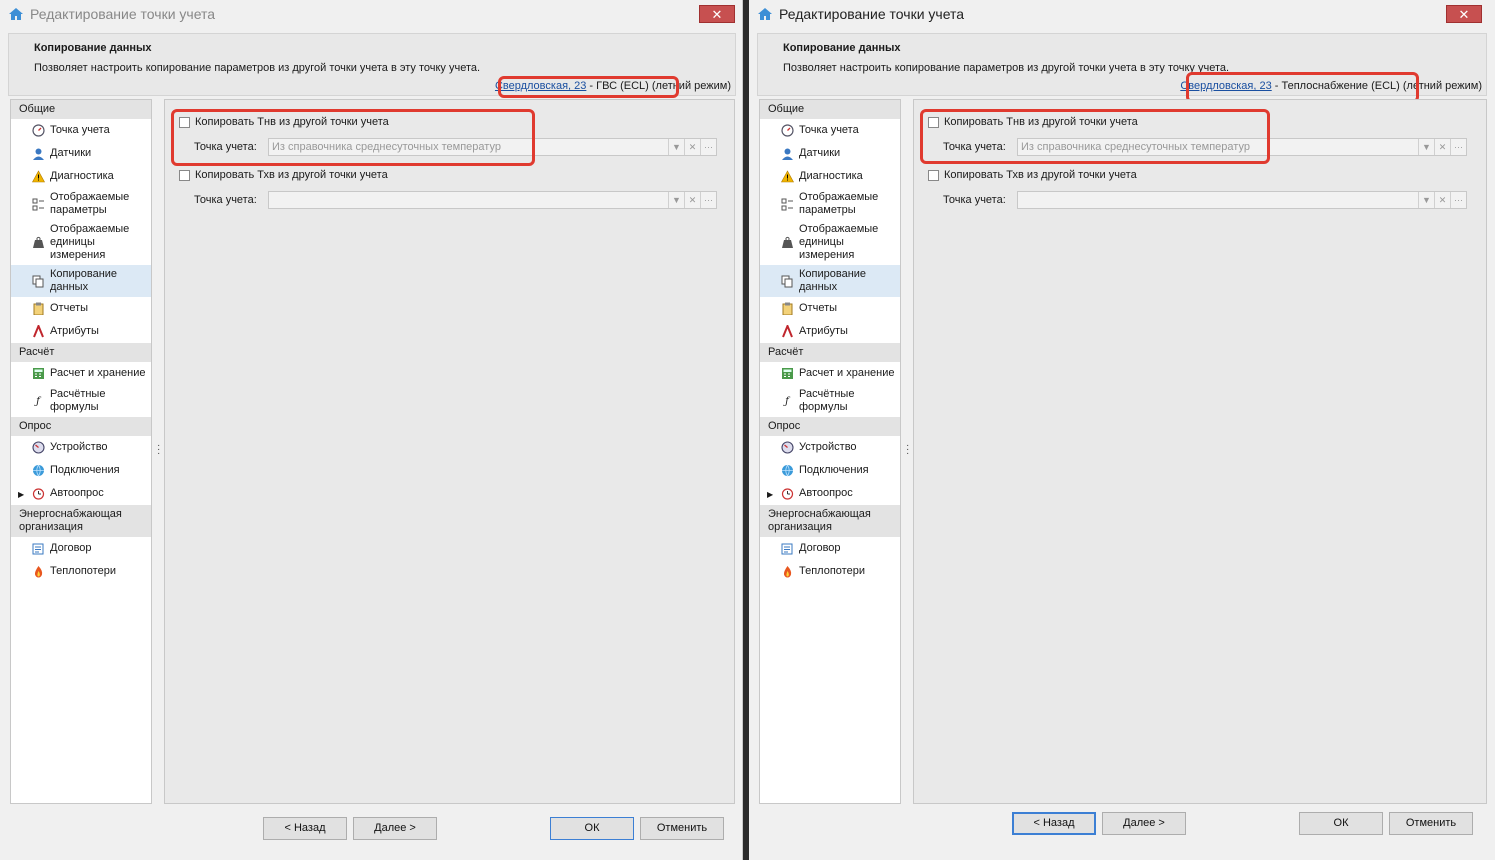  Describe the element at coordinates (787, 572) in the screenshot. I see `flame-icon` at that location.